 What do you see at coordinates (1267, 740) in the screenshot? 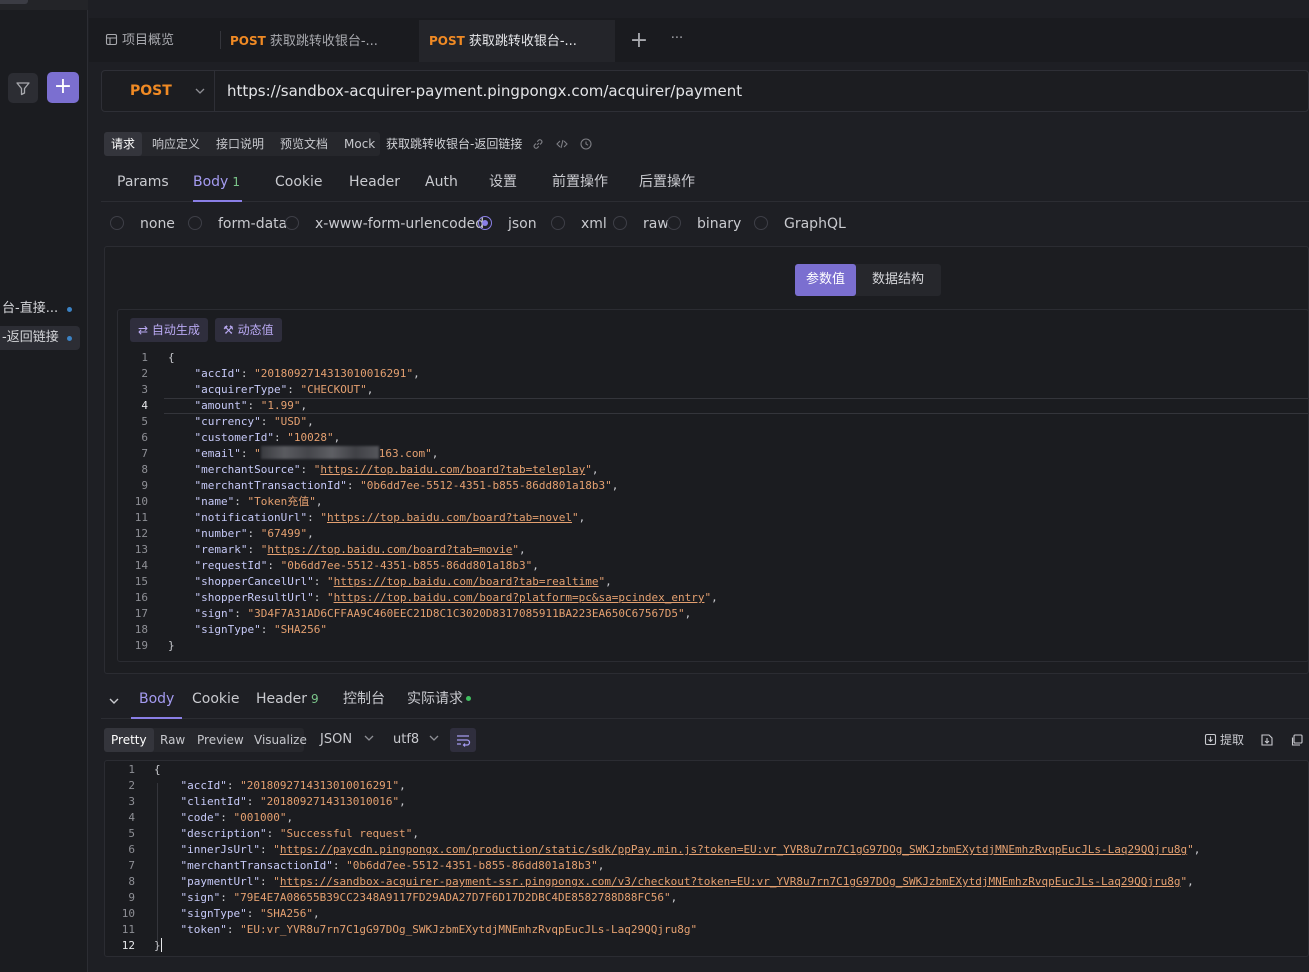
I see `download-icon` at bounding box center [1267, 740].